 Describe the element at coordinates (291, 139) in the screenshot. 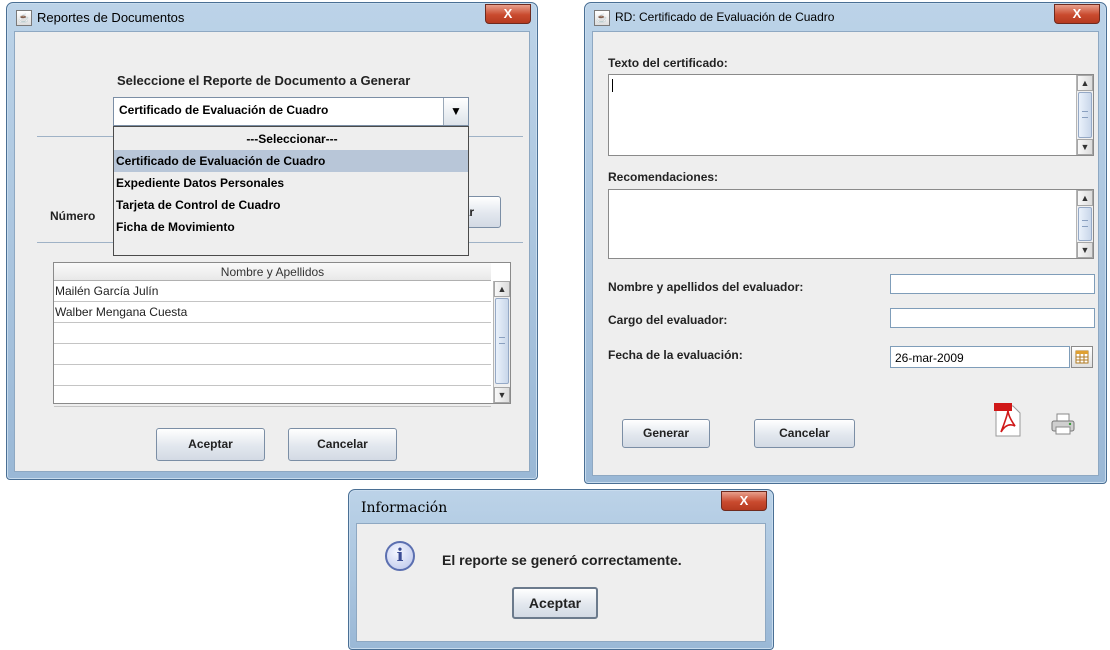

I see `option-seleccionar: ---Seleccionar---` at that location.